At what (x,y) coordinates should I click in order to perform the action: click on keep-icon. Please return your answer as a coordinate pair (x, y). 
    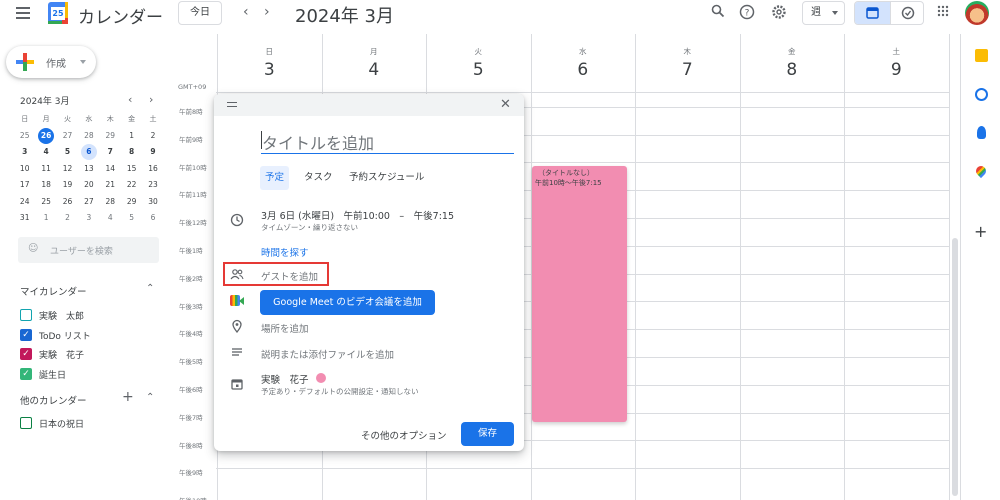
    Looking at the image, I should click on (981, 55).